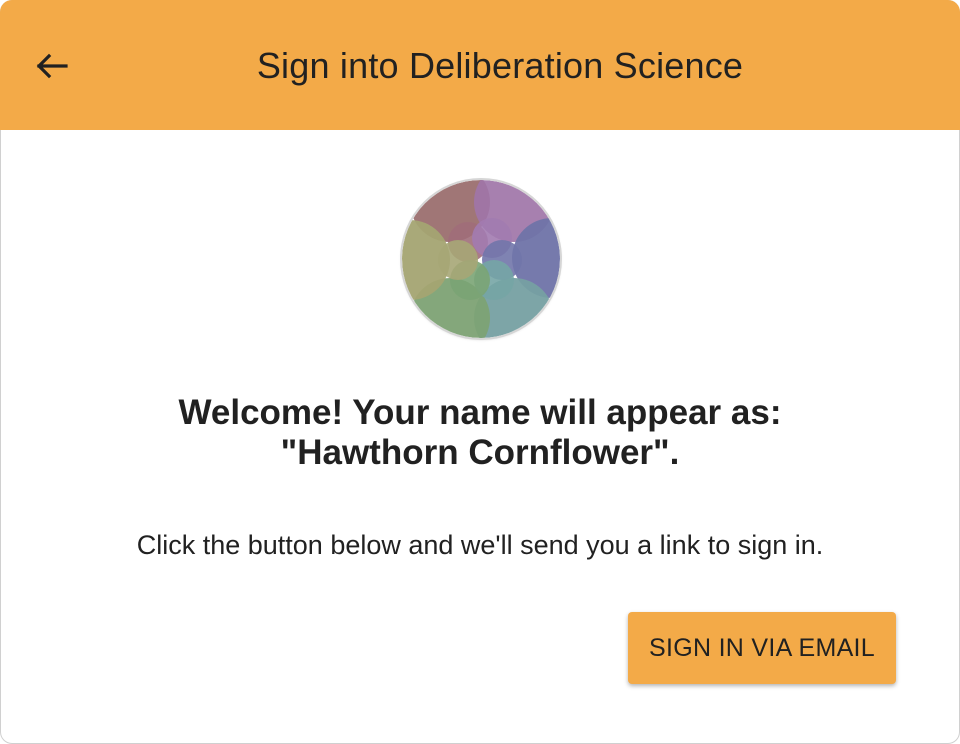 The width and height of the screenshot is (960, 744). What do you see at coordinates (480, 412) in the screenshot?
I see `welcome-line-1: Welcome! Your name will appear as:` at bounding box center [480, 412].